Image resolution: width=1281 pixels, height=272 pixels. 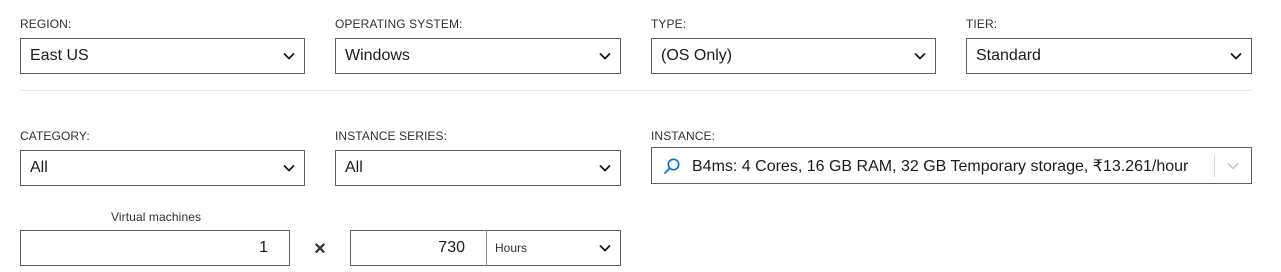 I want to click on multiply-icon: ×, so click(x=320, y=249).